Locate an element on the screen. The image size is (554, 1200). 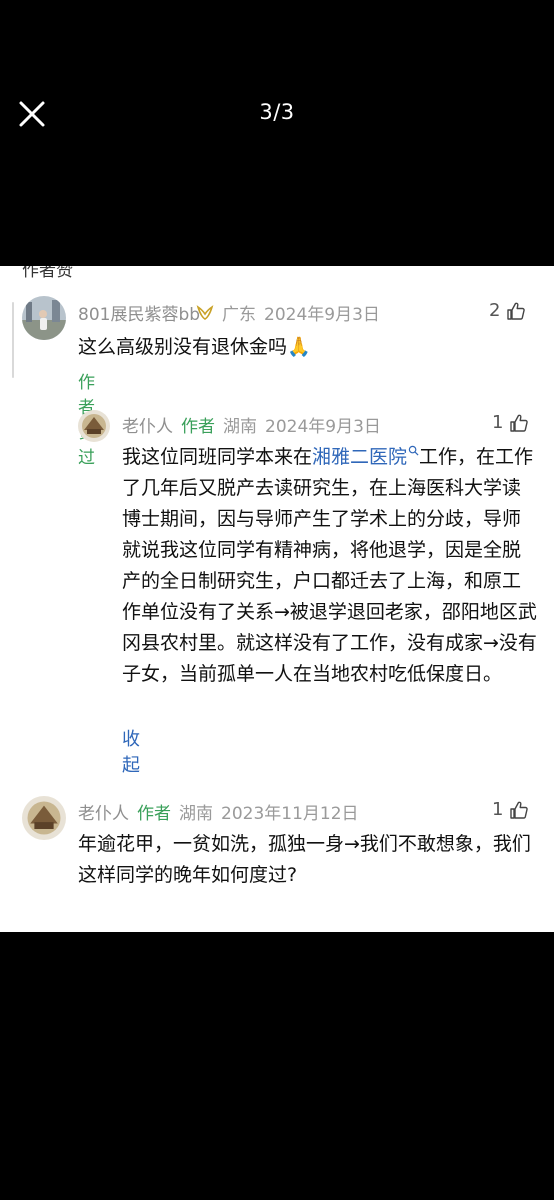
hospital-link: 湘雅二医院 is located at coordinates (365, 456).